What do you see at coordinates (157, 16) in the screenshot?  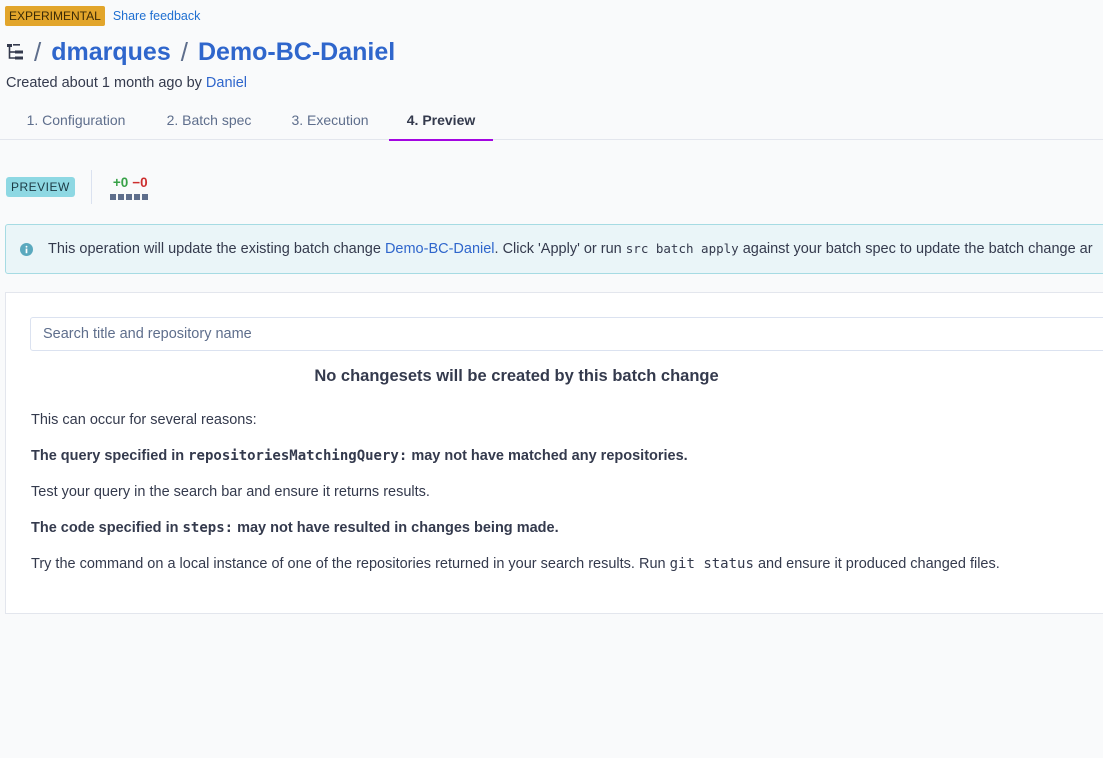 I see `share-feedback-link: Share feedback` at bounding box center [157, 16].